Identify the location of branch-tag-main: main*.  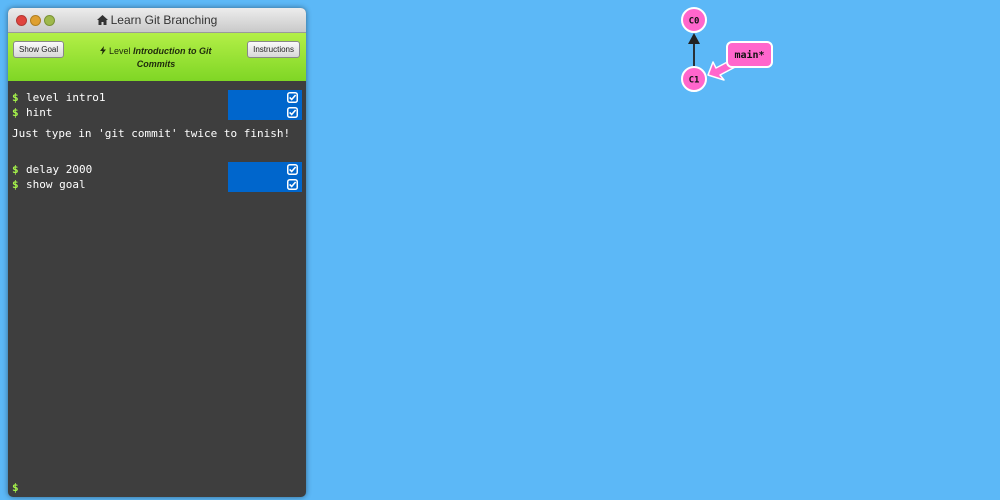
(740, 61).